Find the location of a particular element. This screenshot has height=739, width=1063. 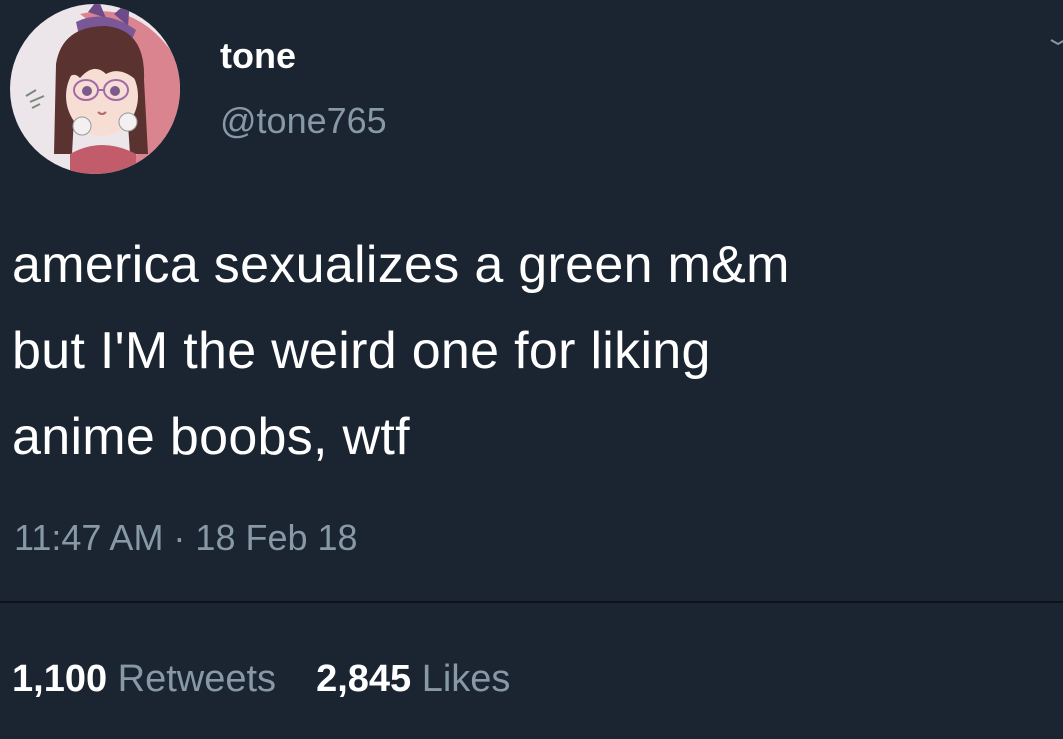

display-name: tone is located at coordinates (258, 56).